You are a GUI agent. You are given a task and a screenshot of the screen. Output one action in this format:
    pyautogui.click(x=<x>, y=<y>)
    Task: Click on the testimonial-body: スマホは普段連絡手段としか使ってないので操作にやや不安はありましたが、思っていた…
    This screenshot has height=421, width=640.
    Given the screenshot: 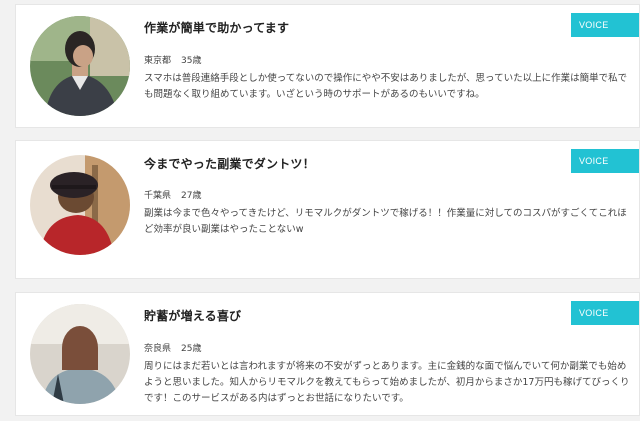 What is the action you would take?
    pyautogui.click(x=386, y=86)
    